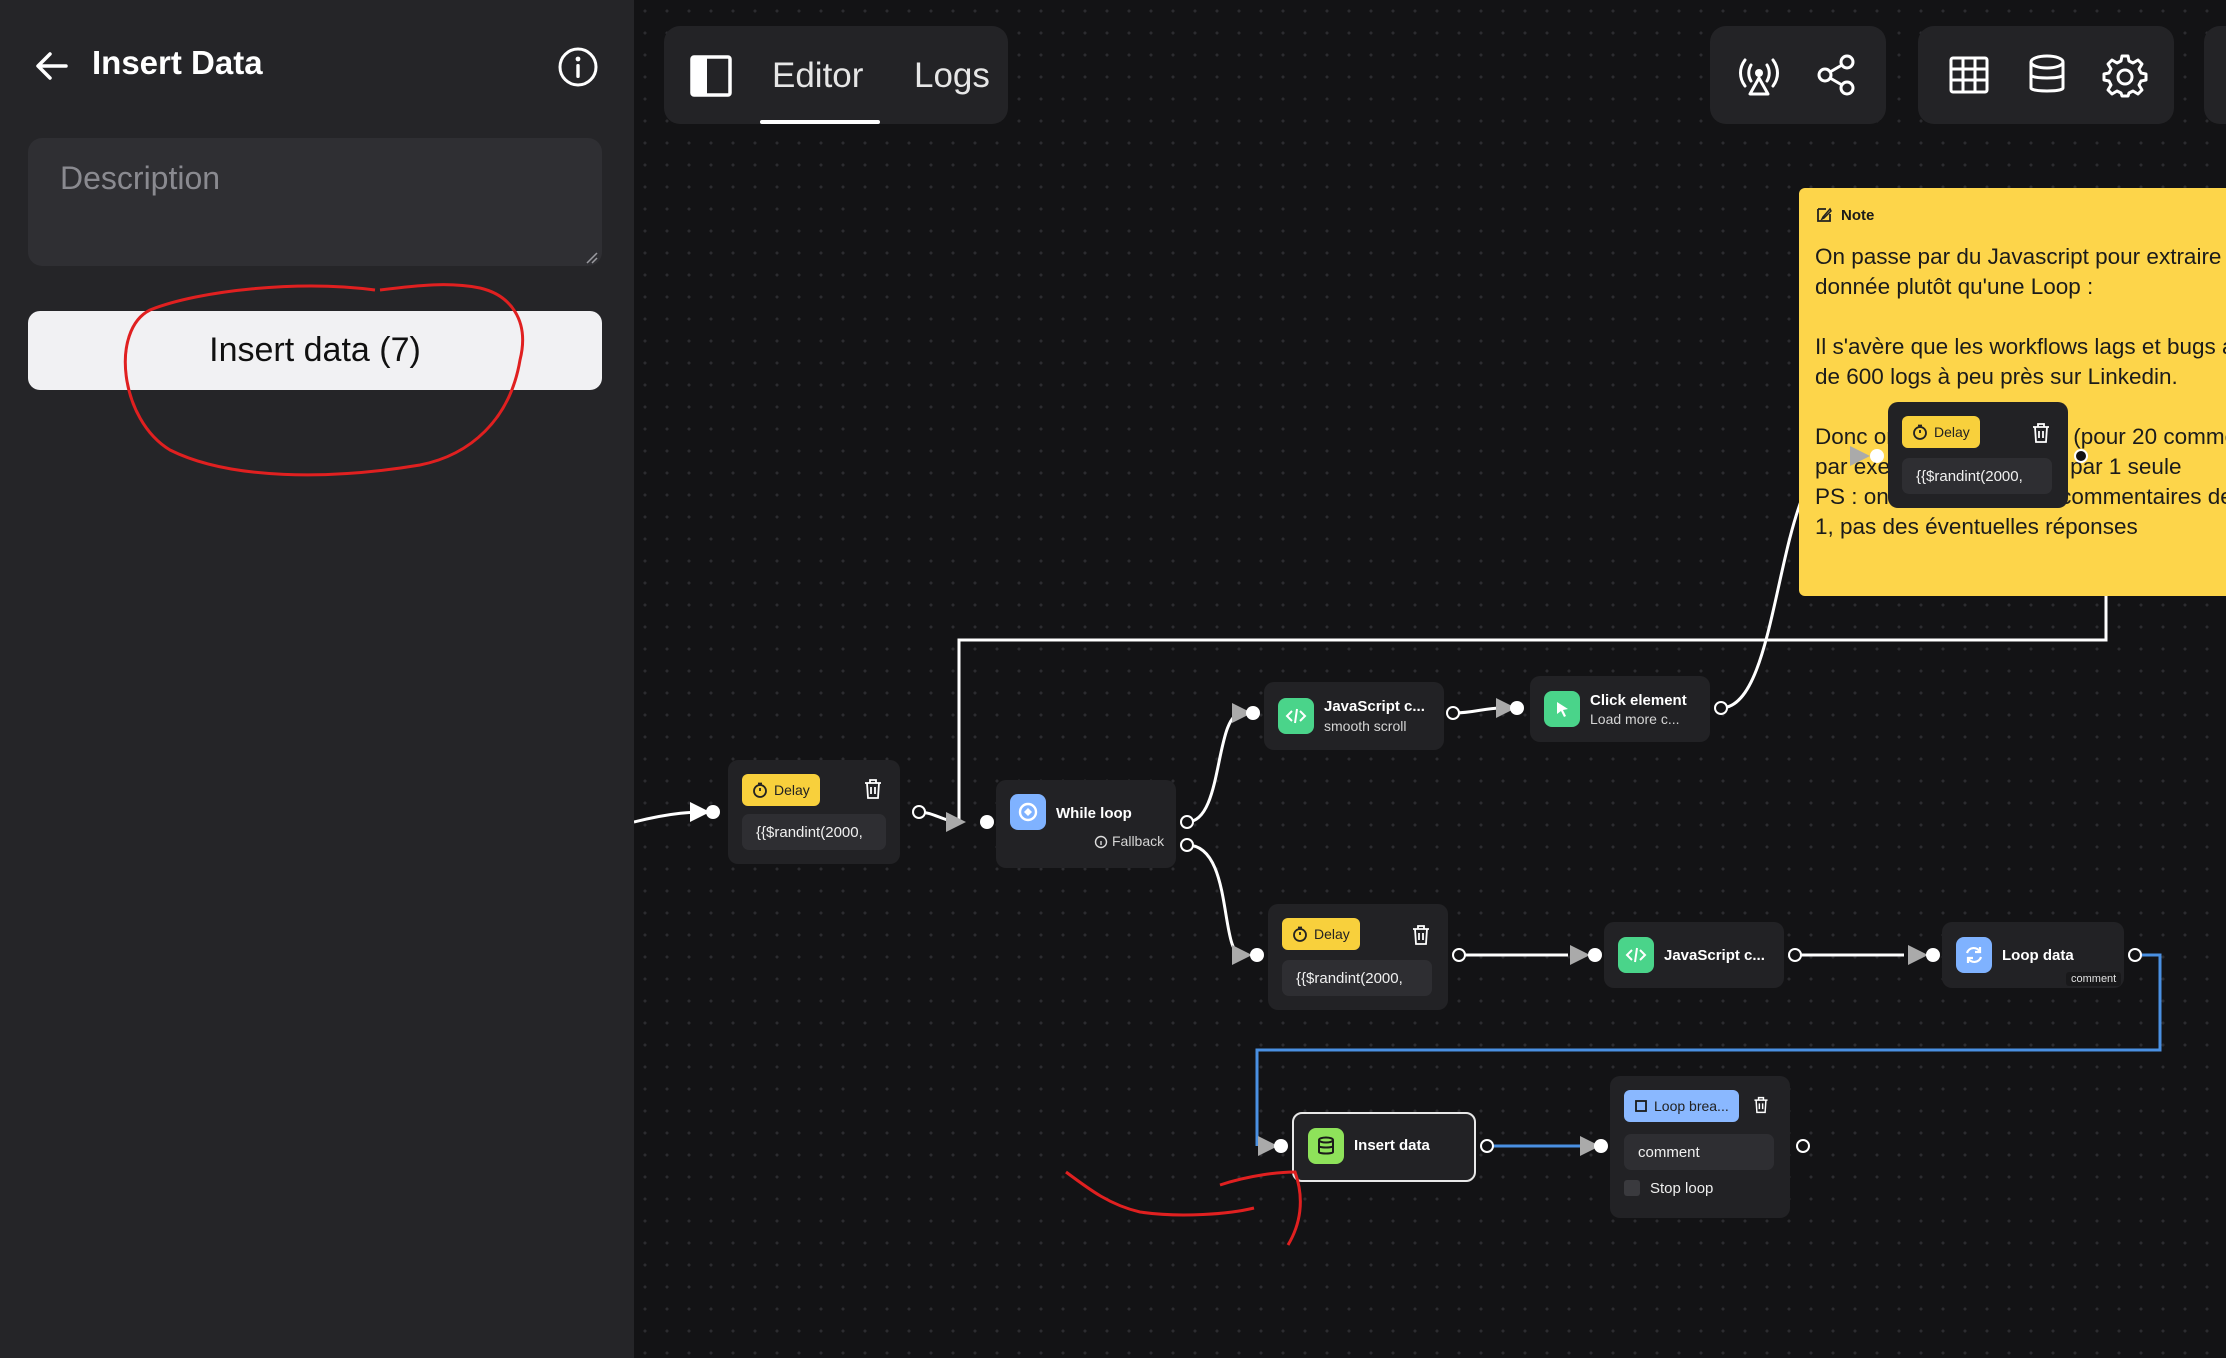 This screenshot has height=1358, width=2226. Describe the element at coordinates (820, 122) in the screenshot. I see `tab-editor-underline` at that location.